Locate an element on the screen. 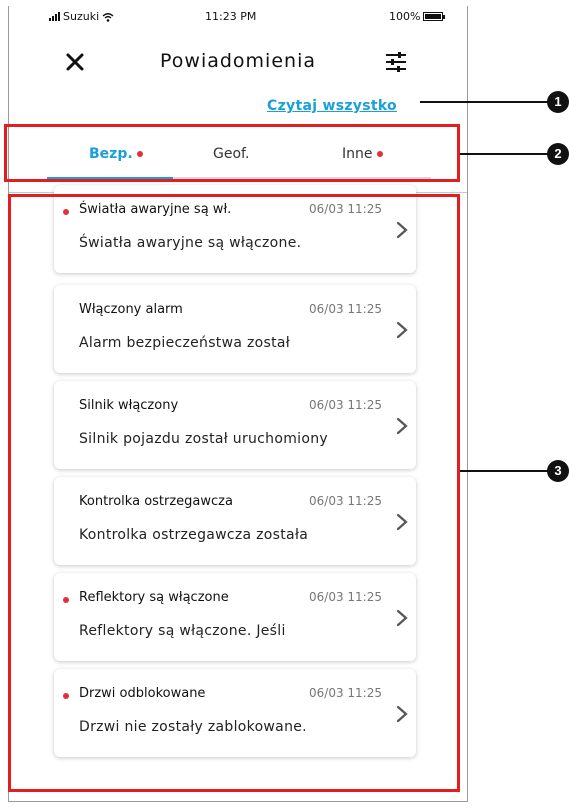 The width and height of the screenshot is (573, 808). wifi-icon is located at coordinates (108, 17).